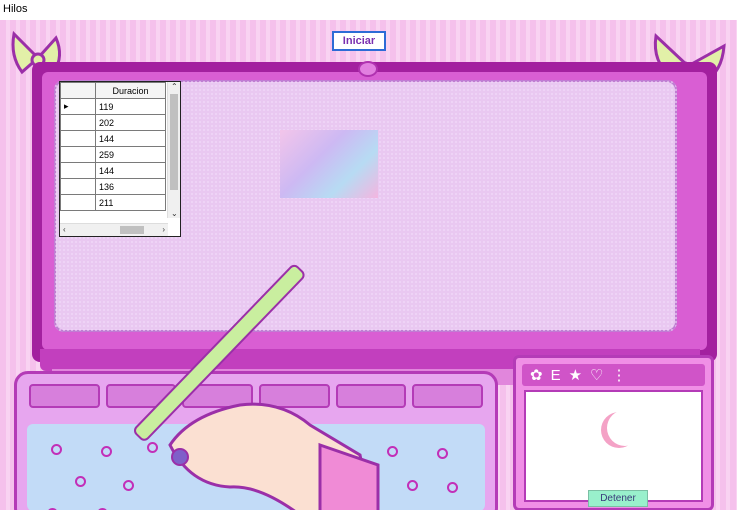  What do you see at coordinates (78, 90) in the screenshot?
I see `grid-corner` at bounding box center [78, 90].